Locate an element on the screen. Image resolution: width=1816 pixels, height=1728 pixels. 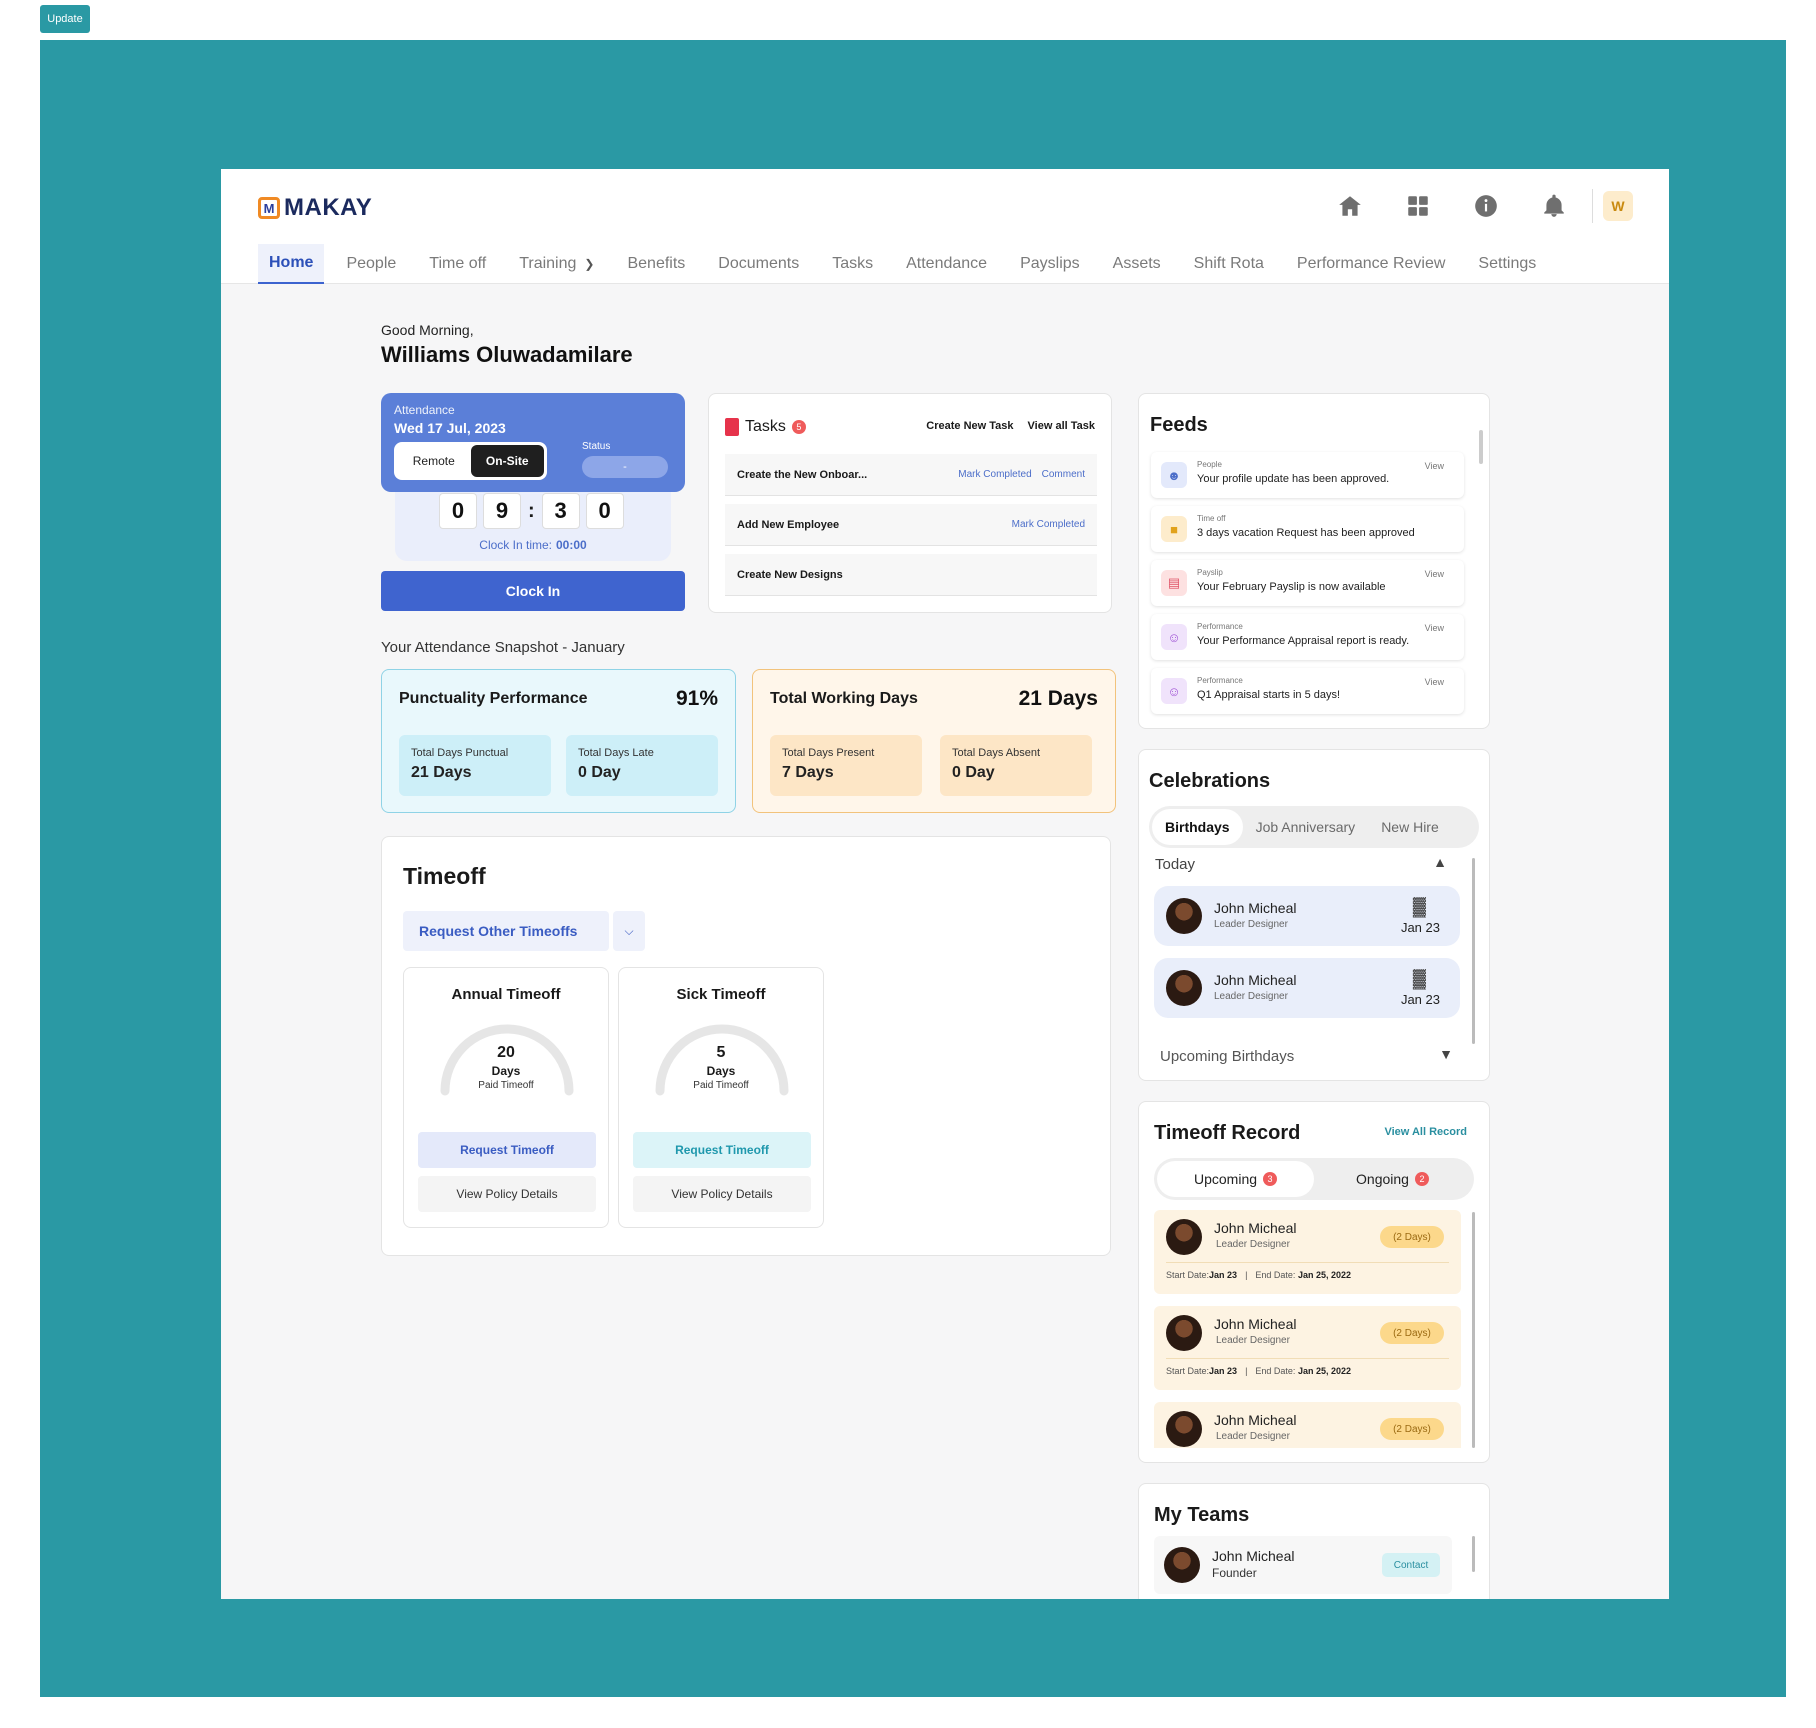
record-scrollbar is located at coordinates (1473, 1330).